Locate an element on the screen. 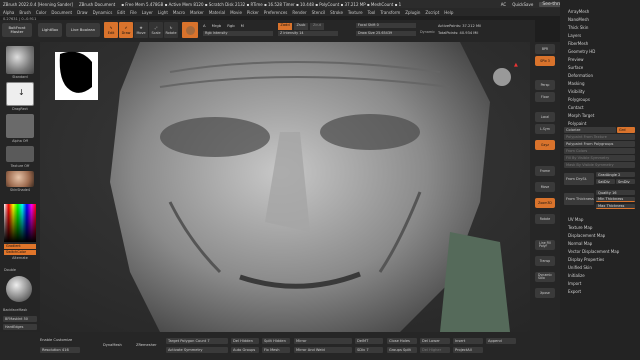 The height and width of the screenshot is (360, 640). groups-split-button: Groups Split is located at coordinates (402, 350).